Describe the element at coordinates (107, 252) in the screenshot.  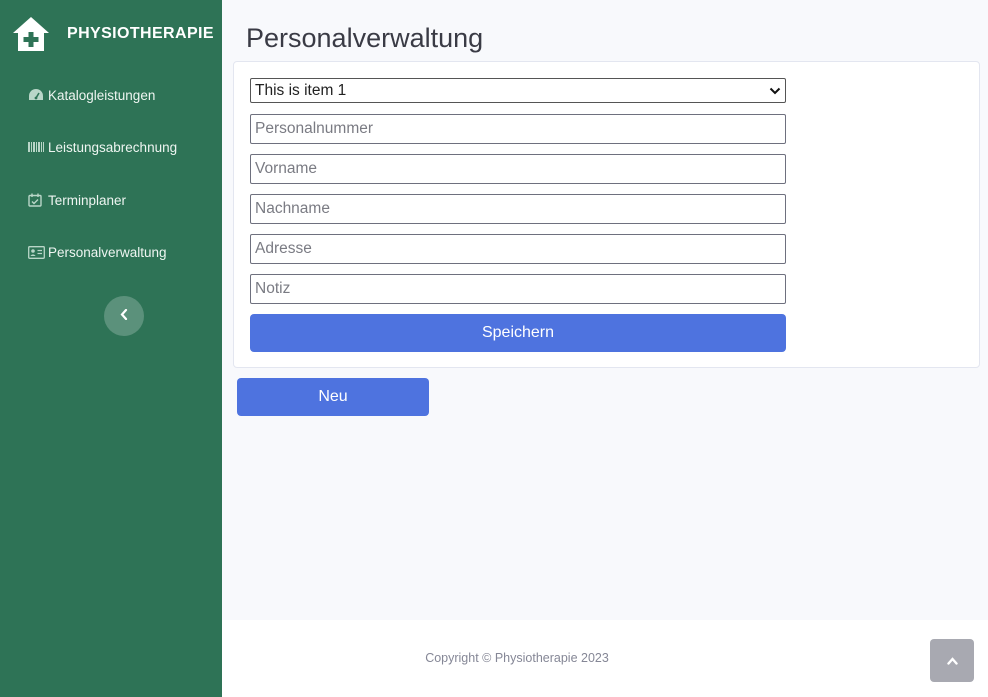
I see `sidebar-item-label: Personalverwaltung` at that location.